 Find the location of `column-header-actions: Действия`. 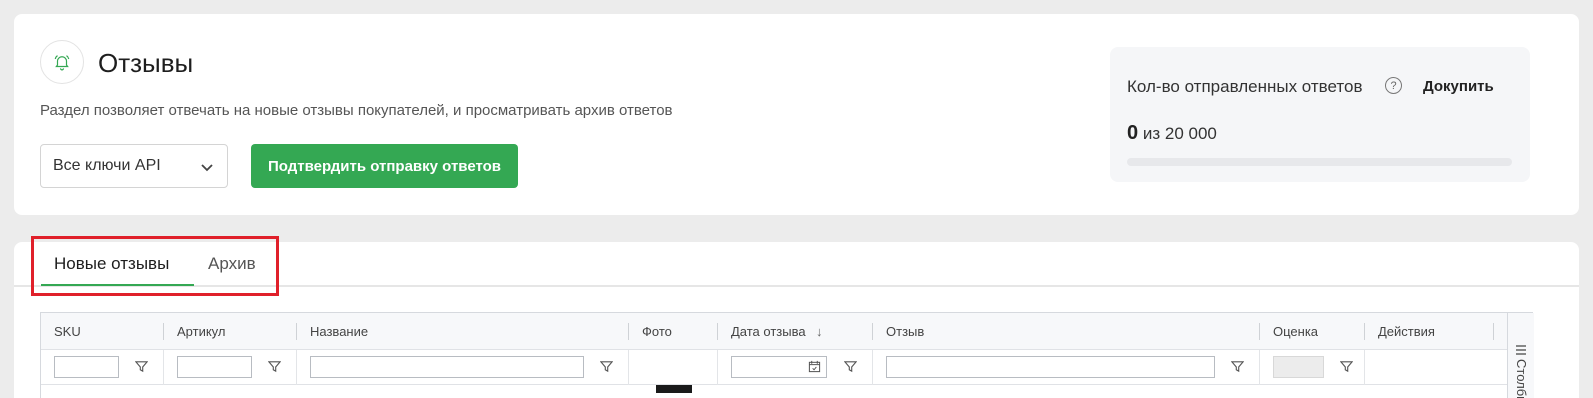

column-header-actions: Действия is located at coordinates (1406, 331).